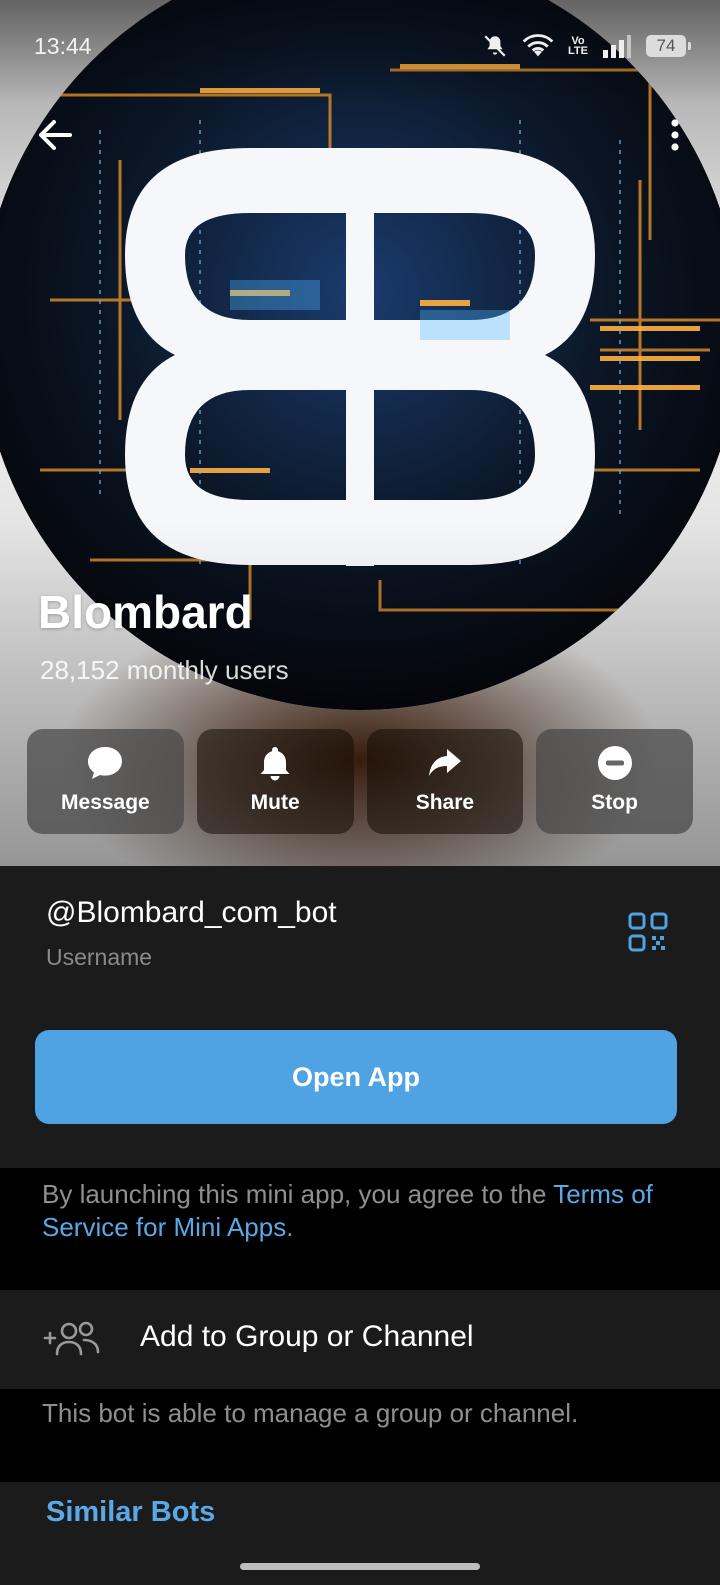  Describe the element at coordinates (275, 802) in the screenshot. I see `mute-label: Mute` at that location.